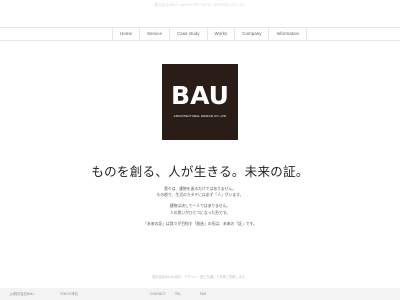 The height and width of the screenshot is (300, 400). I want to click on footer-copyright: (c)株式会社BAU, so click(22, 294).